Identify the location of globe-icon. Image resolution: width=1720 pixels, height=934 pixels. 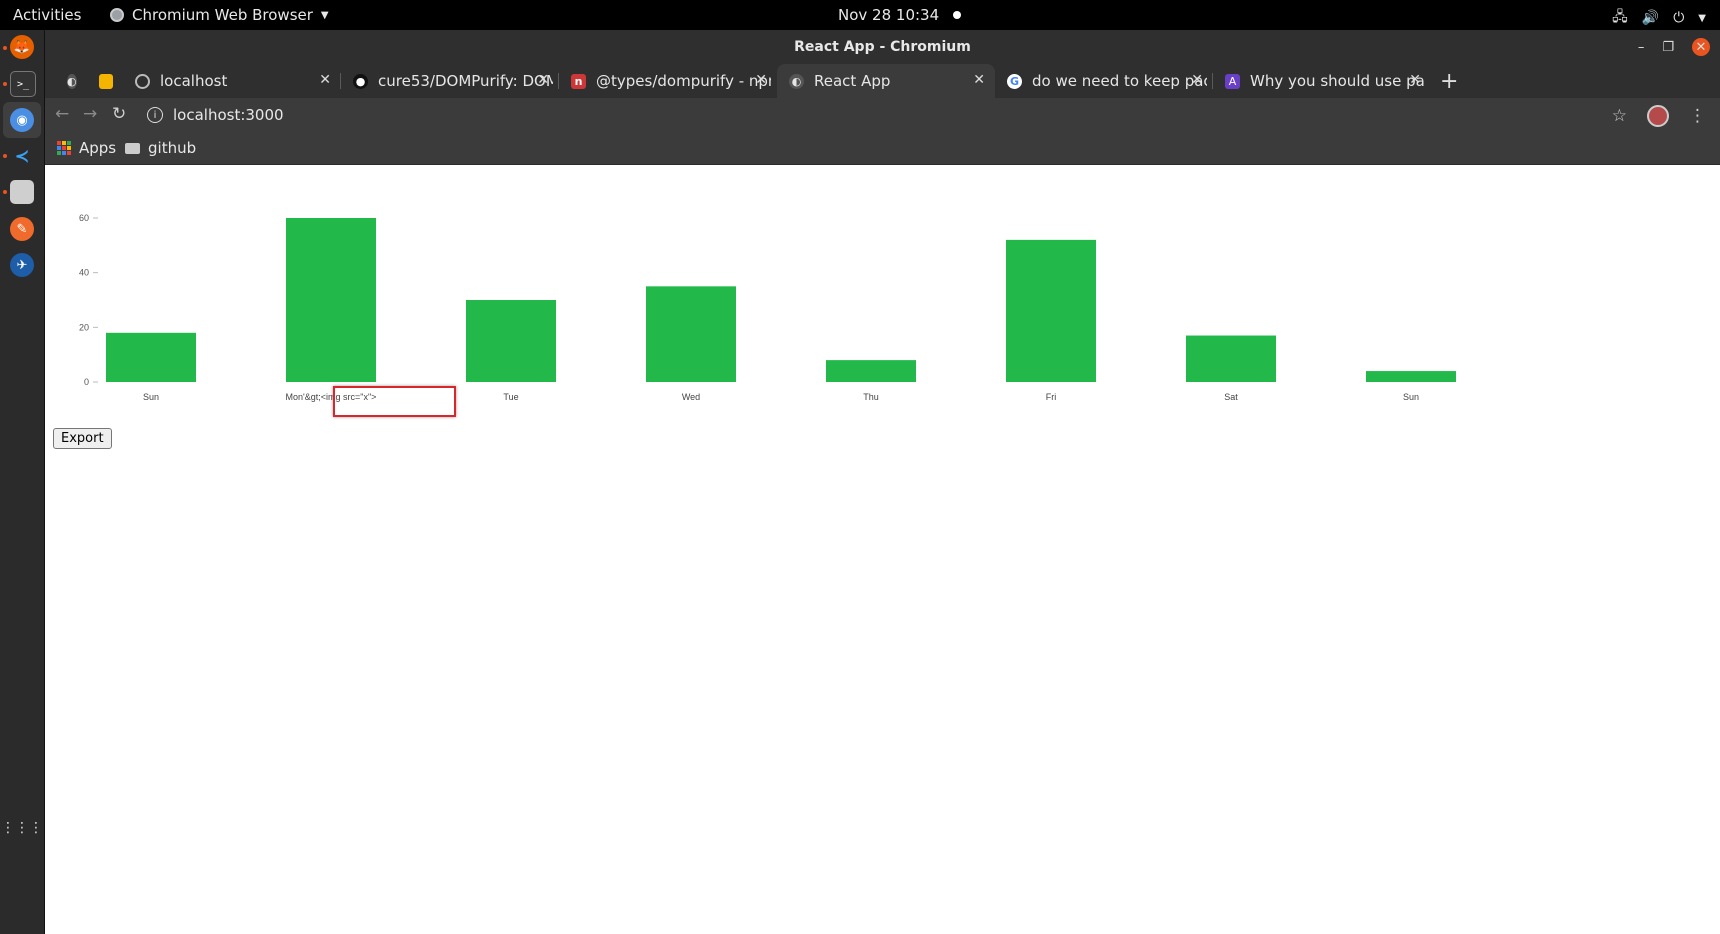
(142, 81).